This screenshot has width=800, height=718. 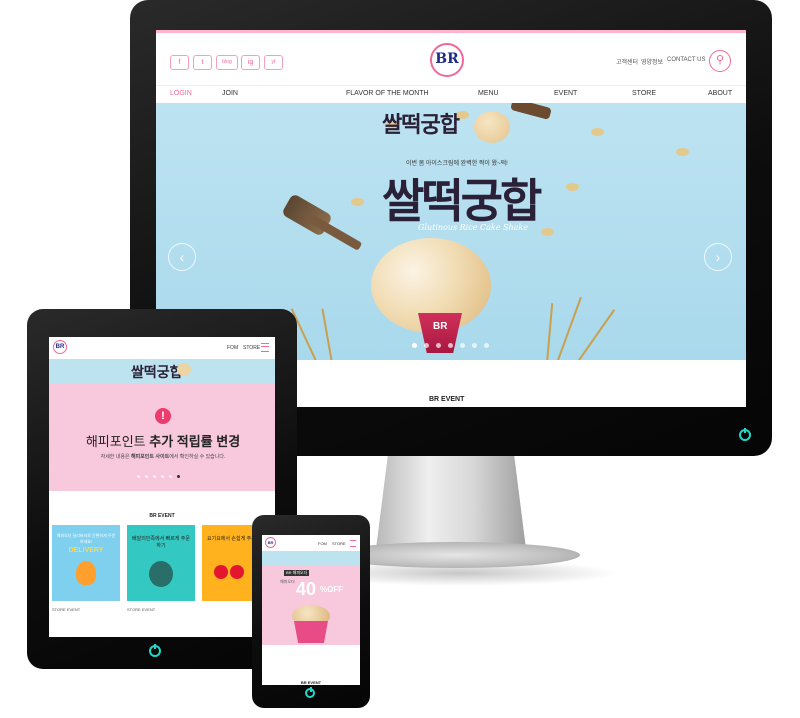 What do you see at coordinates (86, 538) in the screenshot?
I see `card-text: 해피오더 딜리버리로 간편하게 주문하세요!` at bounding box center [86, 538].